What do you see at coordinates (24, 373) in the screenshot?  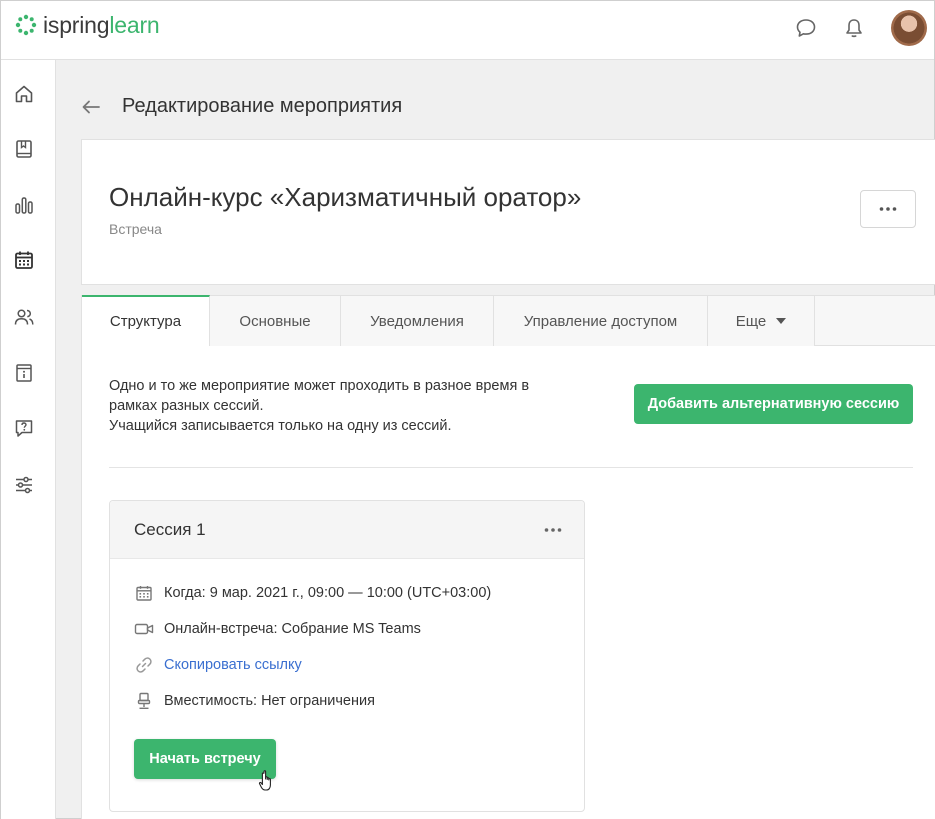 I see `info-icon` at bounding box center [24, 373].